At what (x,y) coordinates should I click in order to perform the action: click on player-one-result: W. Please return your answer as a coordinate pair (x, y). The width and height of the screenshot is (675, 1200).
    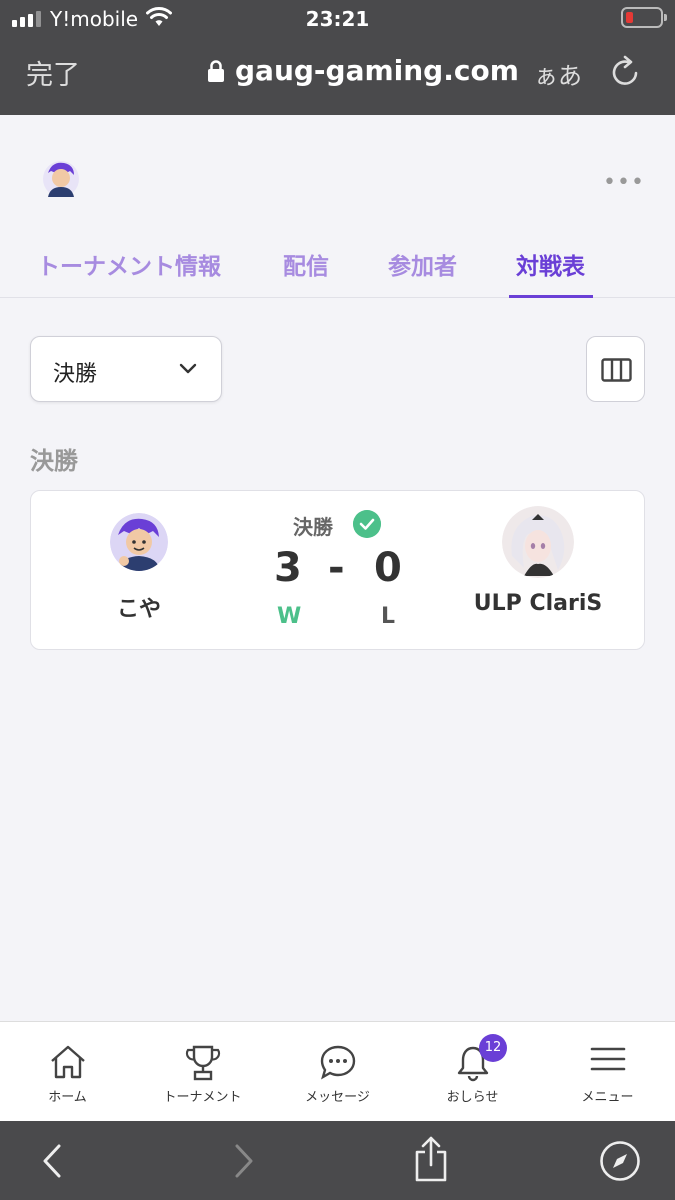
    Looking at the image, I should click on (289, 616).